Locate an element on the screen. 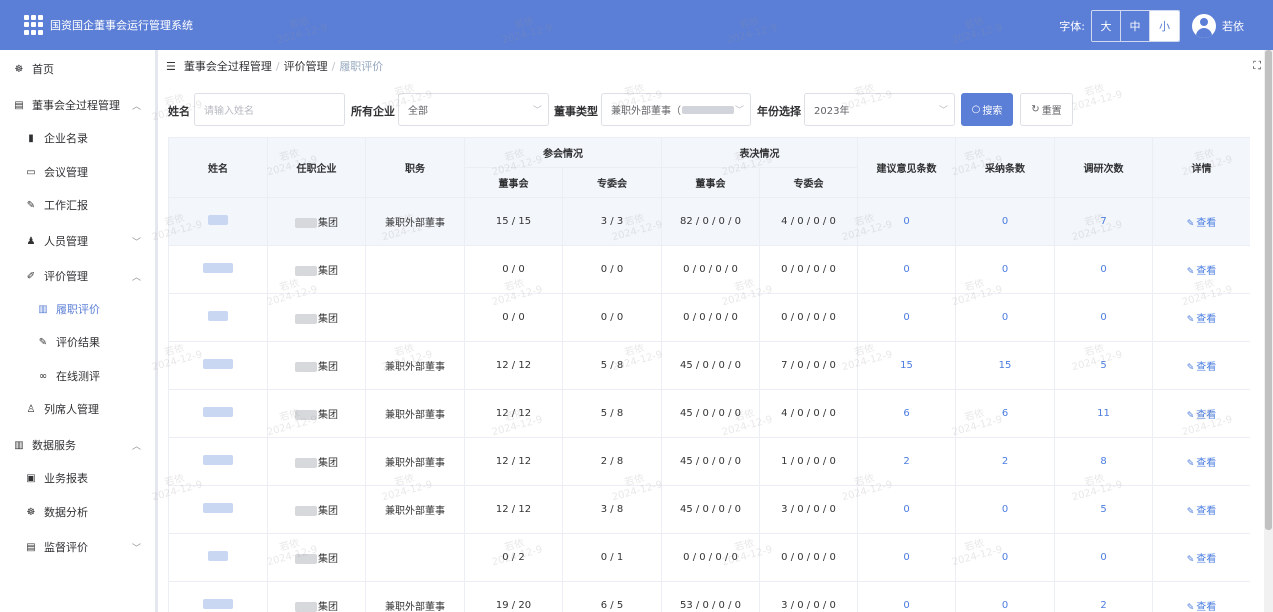 This screenshot has height=612, width=1273. search-button: ○ 搜索 is located at coordinates (987, 109).